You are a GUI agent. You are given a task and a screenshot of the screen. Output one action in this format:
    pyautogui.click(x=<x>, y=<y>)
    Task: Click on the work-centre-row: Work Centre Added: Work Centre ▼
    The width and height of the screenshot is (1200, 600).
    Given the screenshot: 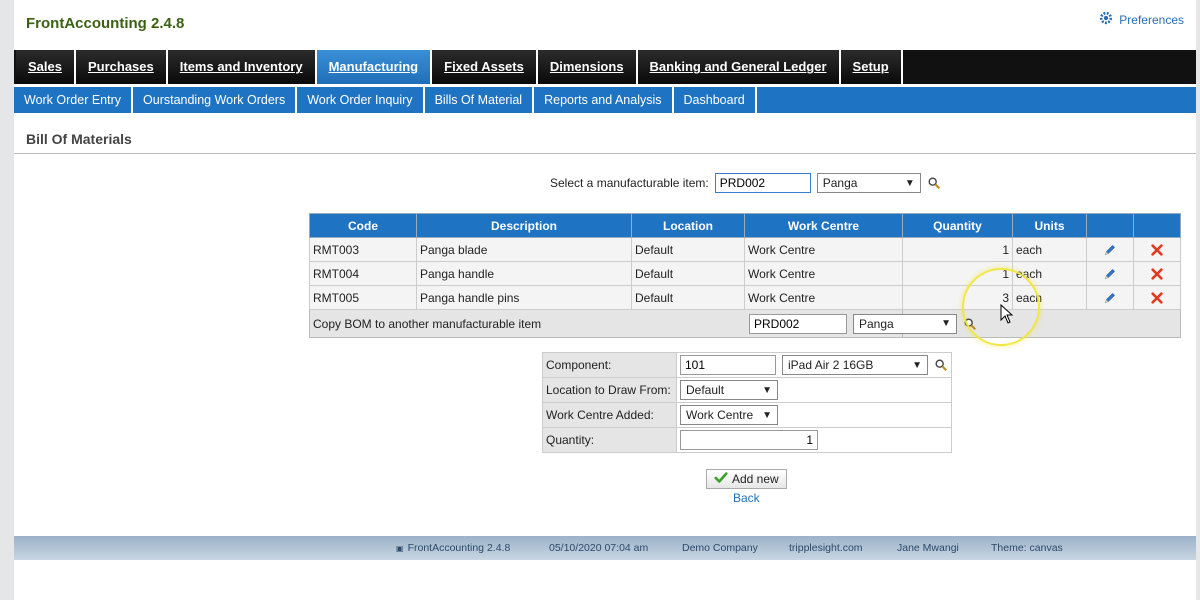 What is the action you would take?
    pyautogui.click(x=747, y=415)
    